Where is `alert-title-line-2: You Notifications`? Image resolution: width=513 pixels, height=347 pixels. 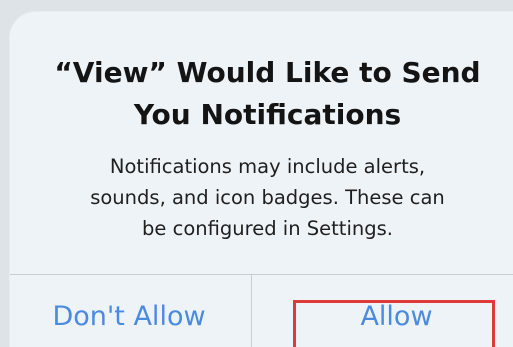
alert-title-line-2: You Notifications is located at coordinates (267, 114).